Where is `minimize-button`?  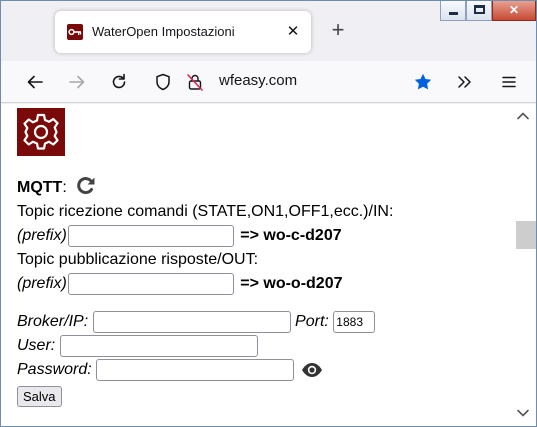
minimize-button is located at coordinates (453, 11).